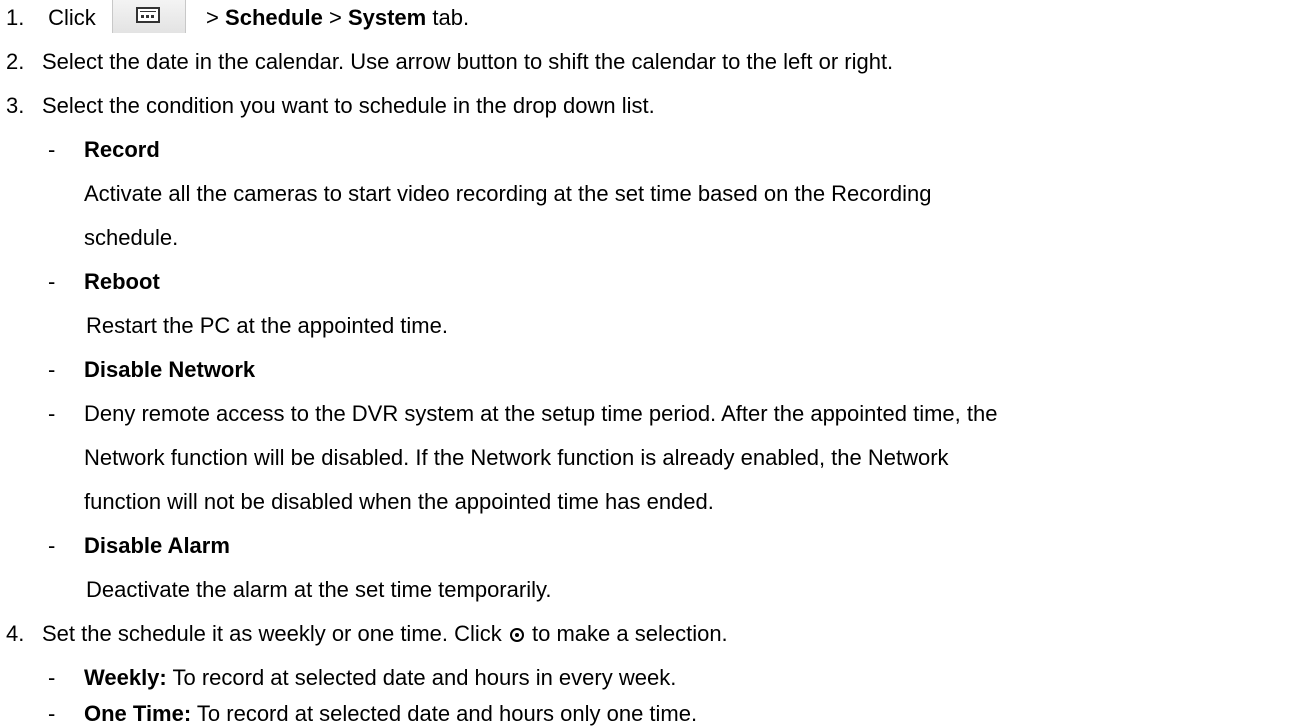 Image resolution: width=1306 pixels, height=728 pixels. I want to click on step-1: 1. Click > Schedule > System tab., so click(235, 17).